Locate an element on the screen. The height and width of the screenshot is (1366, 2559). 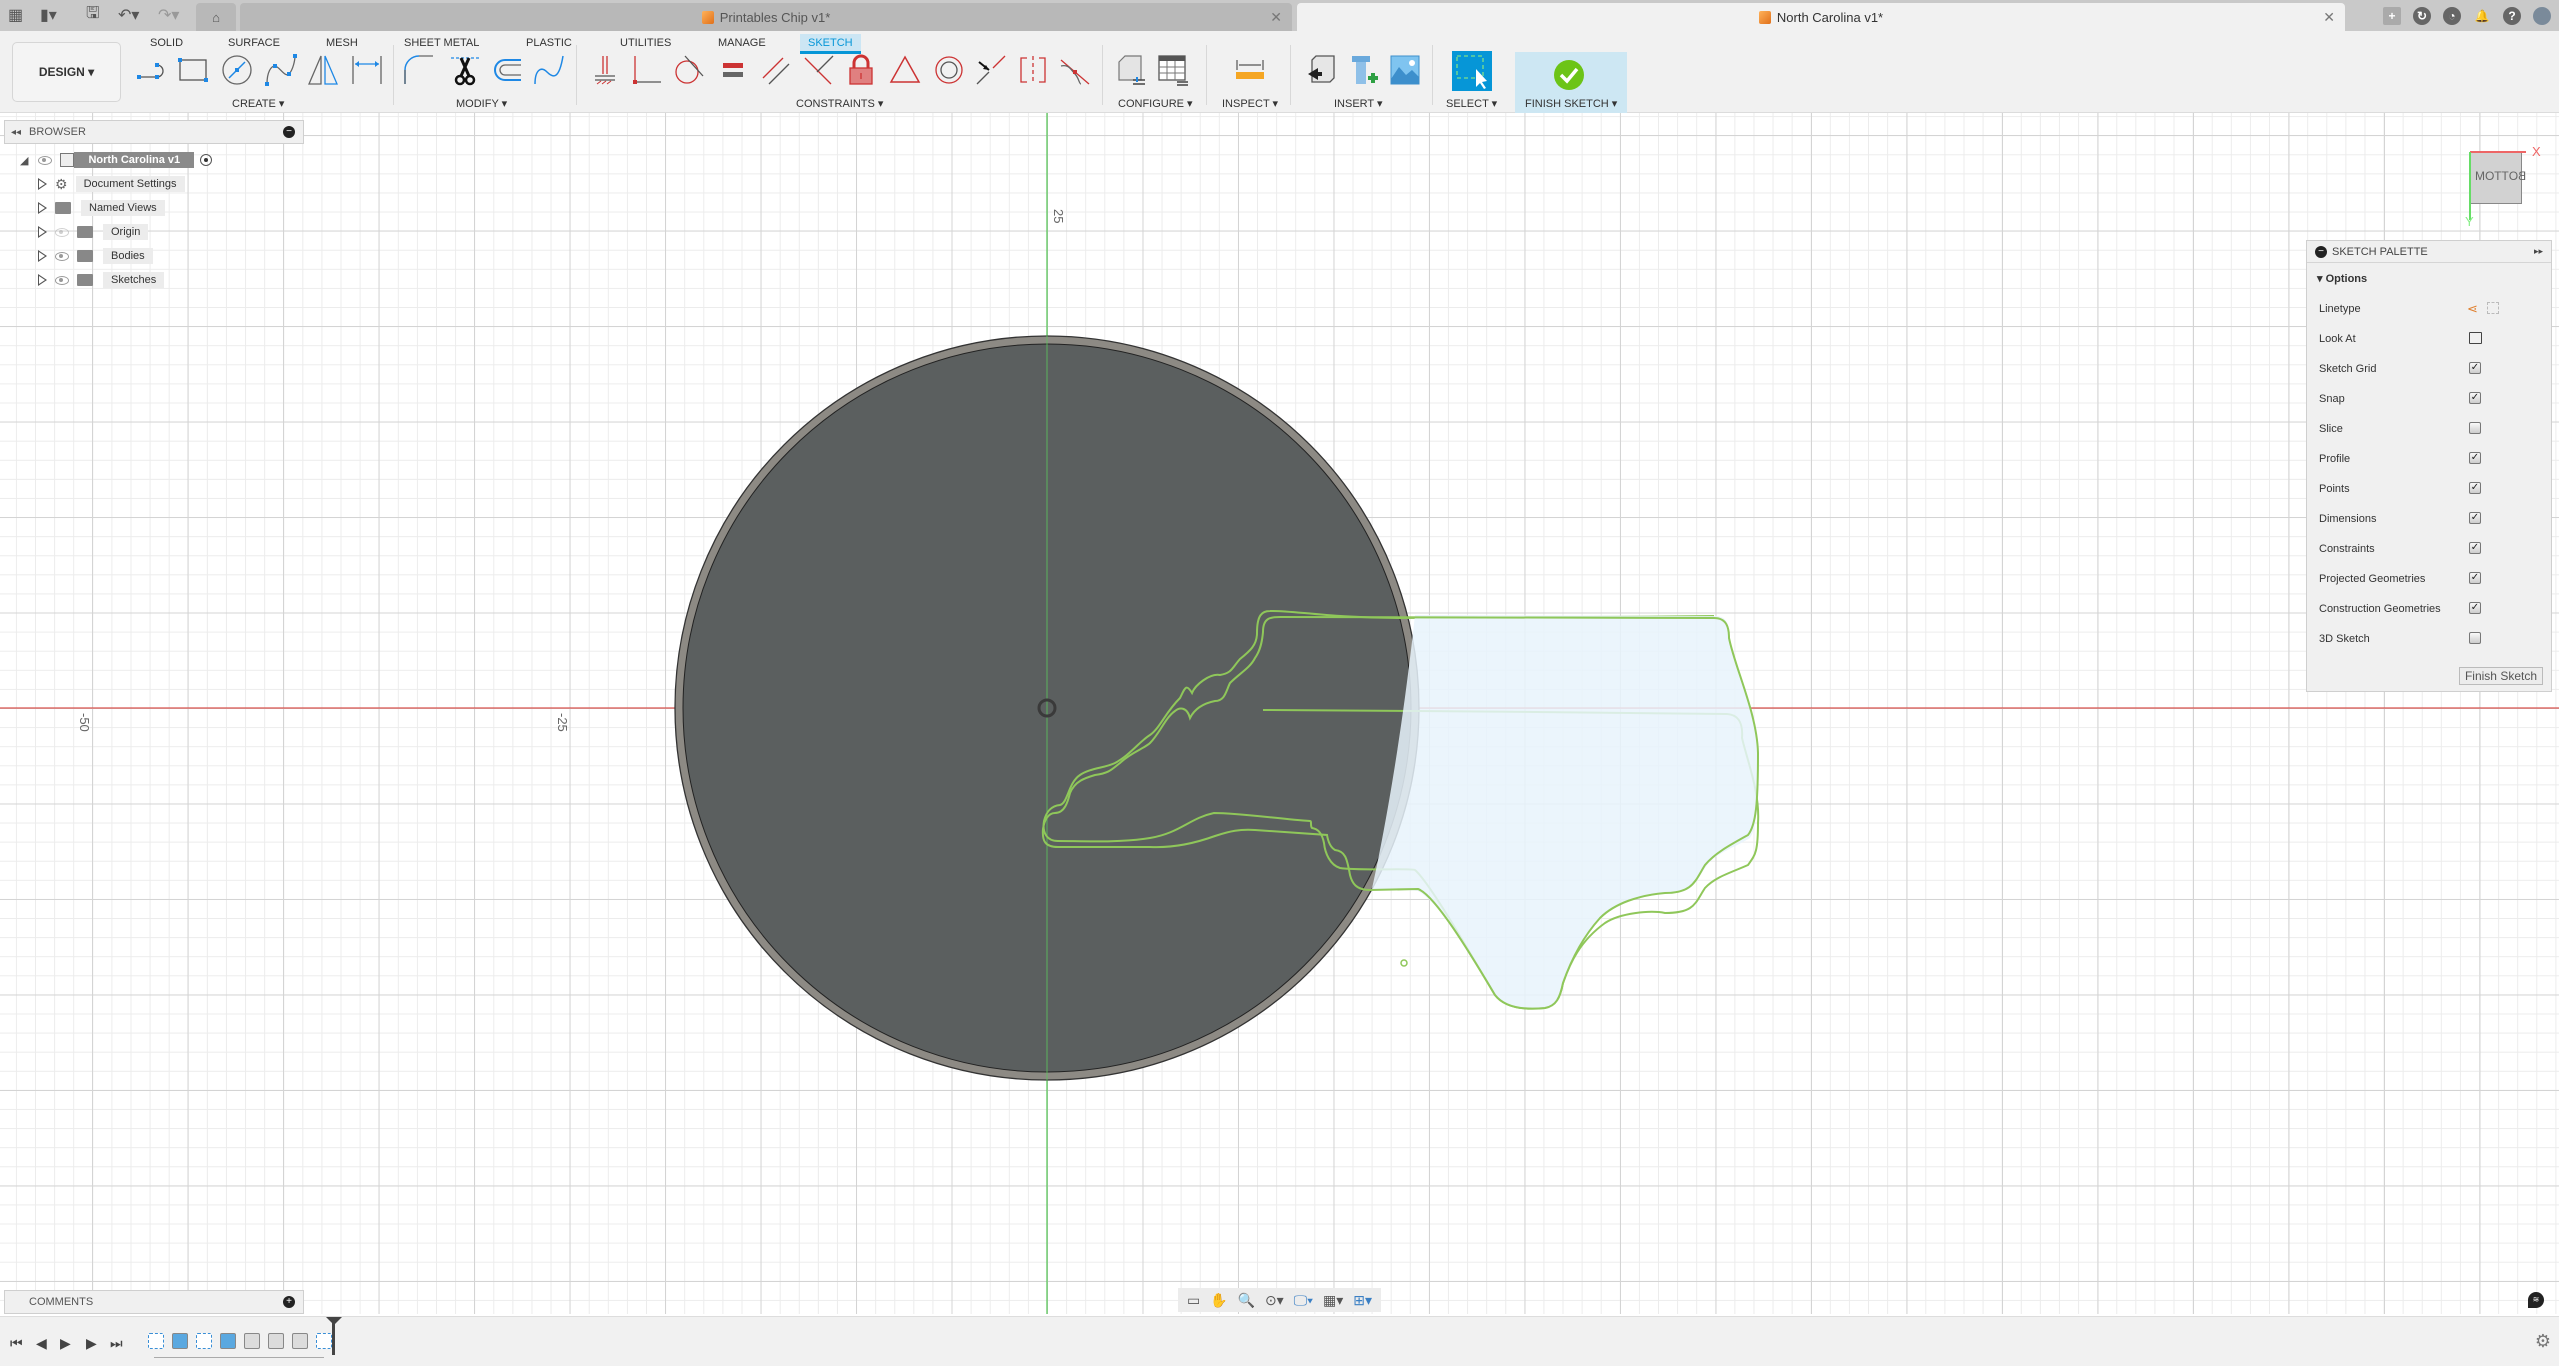
job-status-icon: ◔ is located at coordinates (2452, 16).